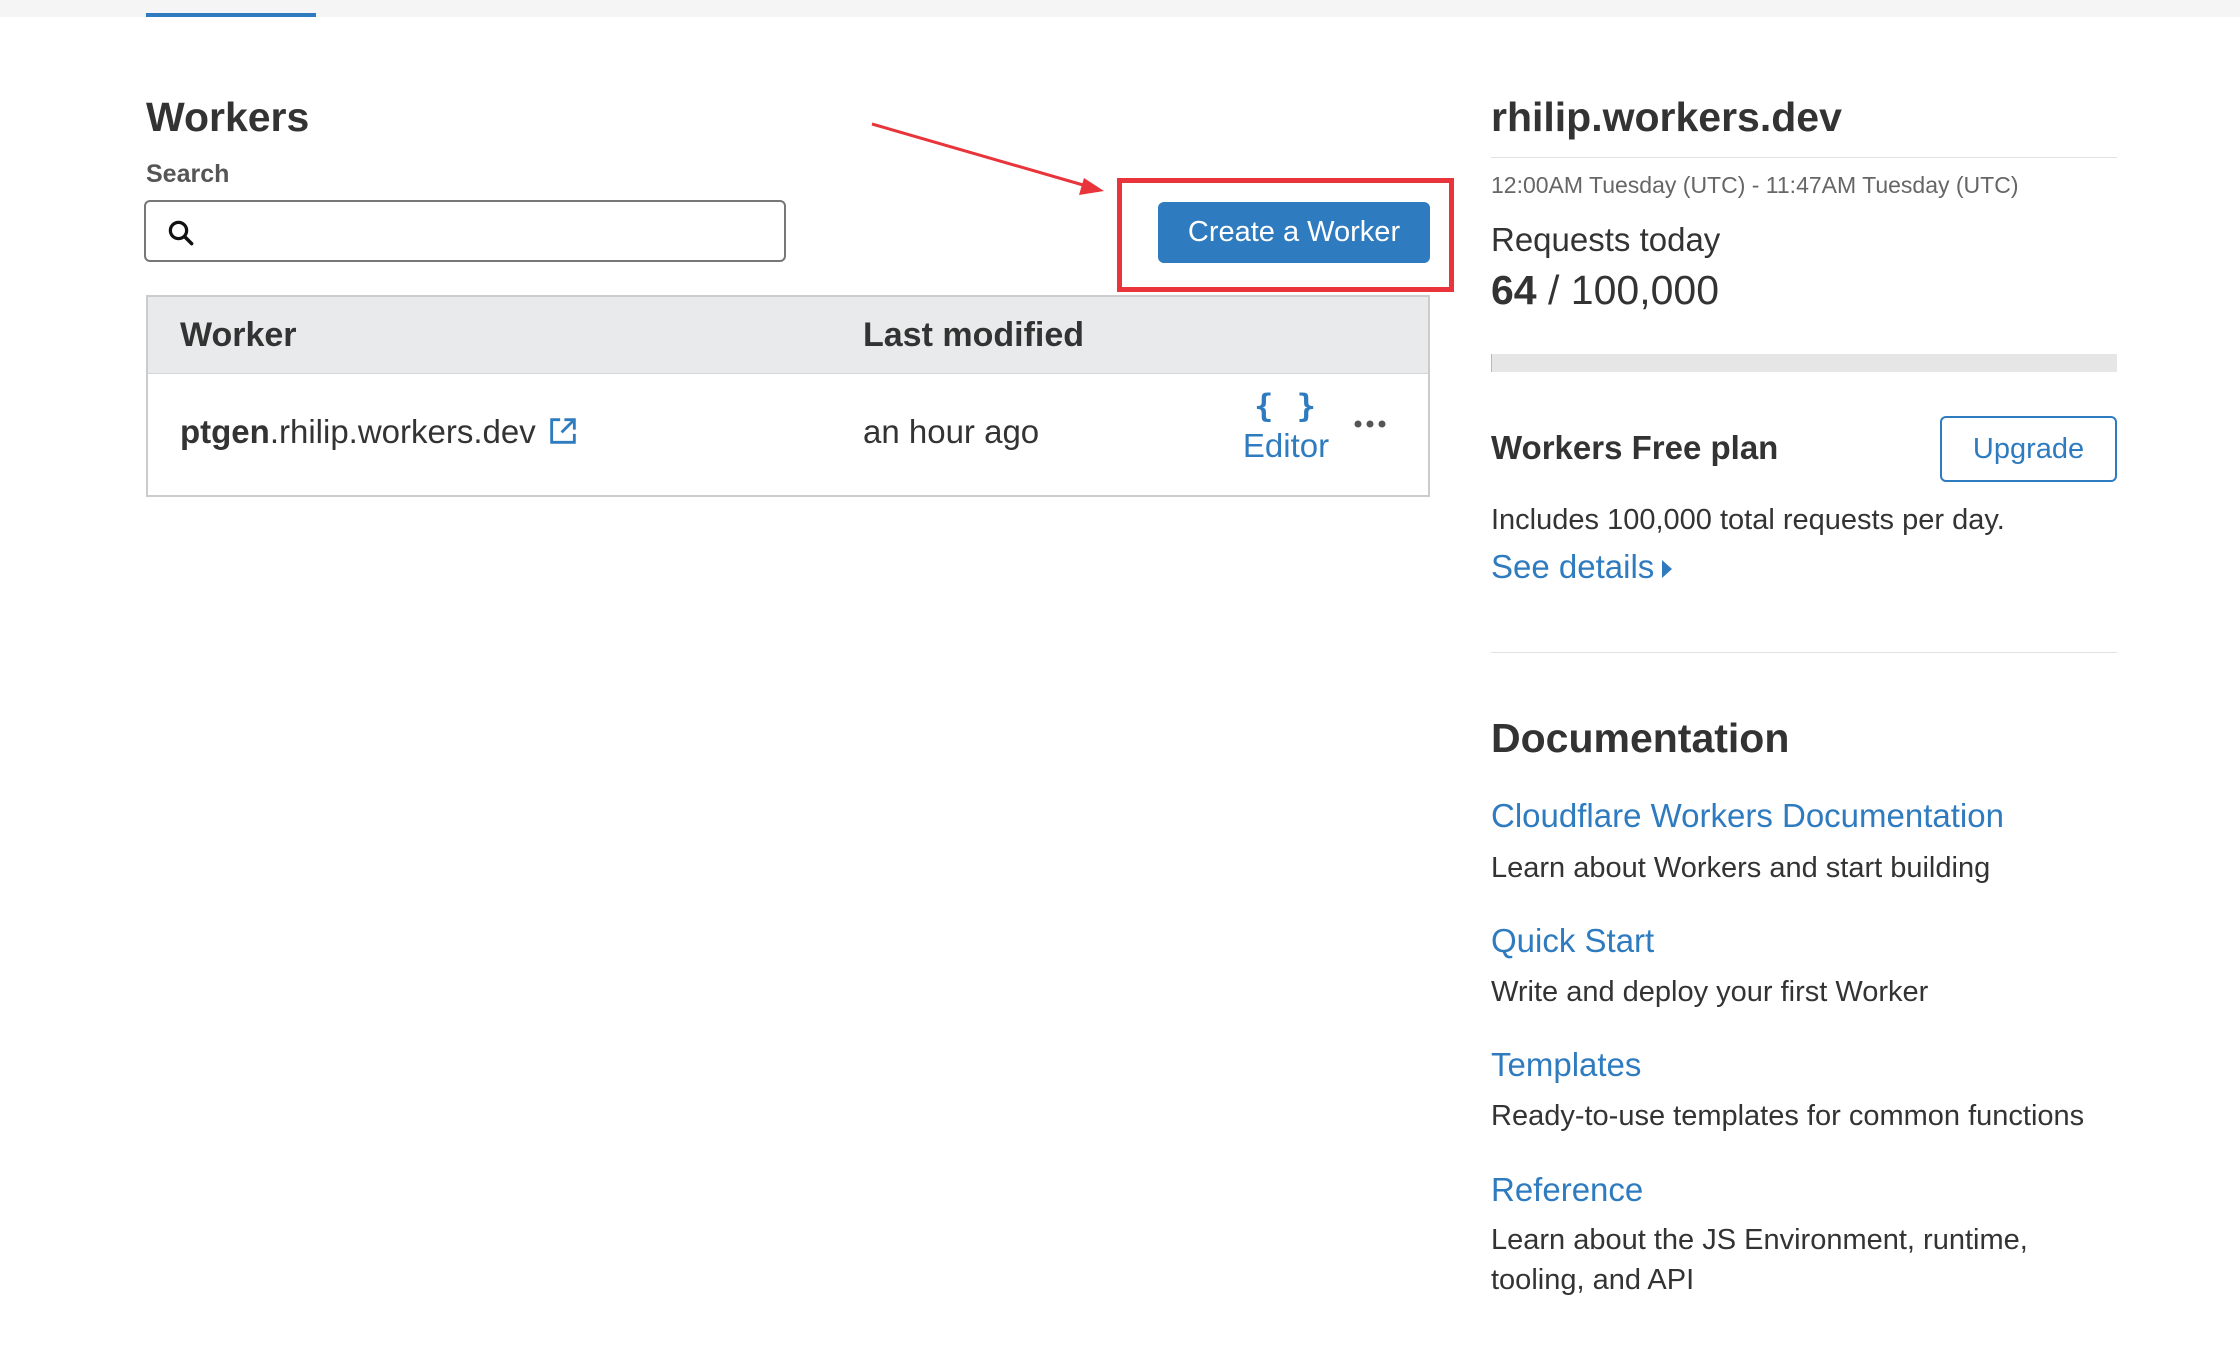  What do you see at coordinates (1120, 8) in the screenshot?
I see `top-nav-bar` at bounding box center [1120, 8].